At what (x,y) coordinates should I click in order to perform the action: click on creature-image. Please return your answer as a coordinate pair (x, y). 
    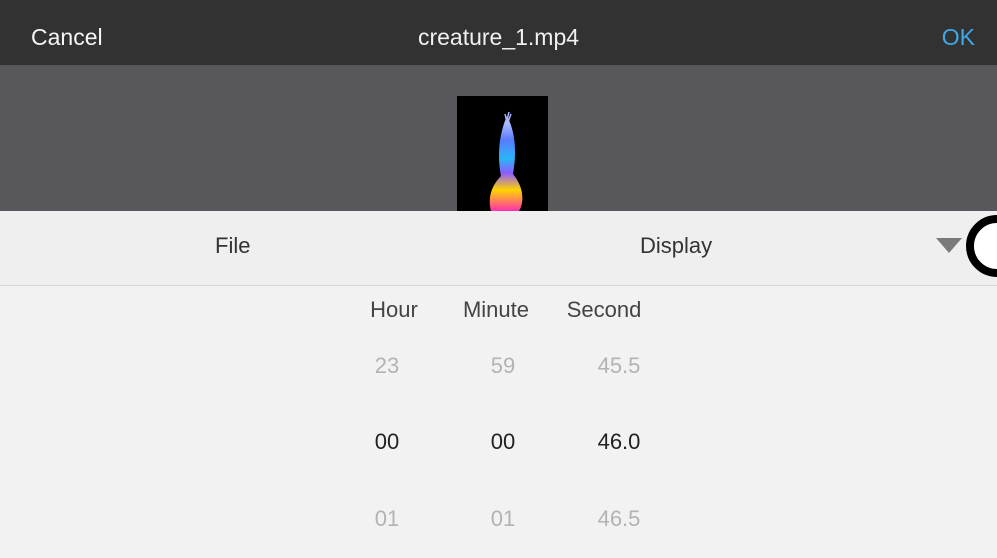
    Looking at the image, I should click on (502, 153).